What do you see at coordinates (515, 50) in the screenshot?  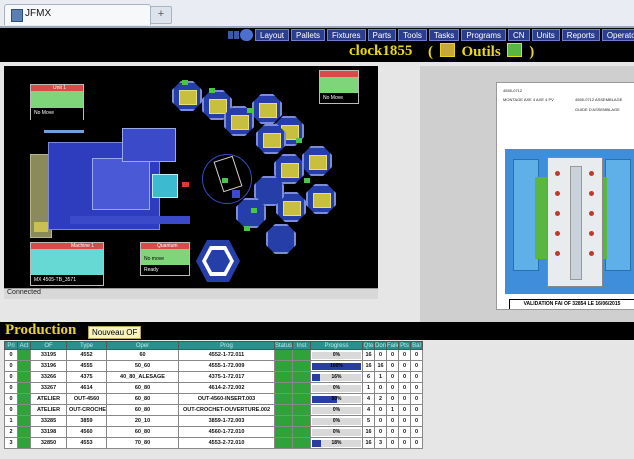 I see `tool-ok-icon` at bounding box center [515, 50].